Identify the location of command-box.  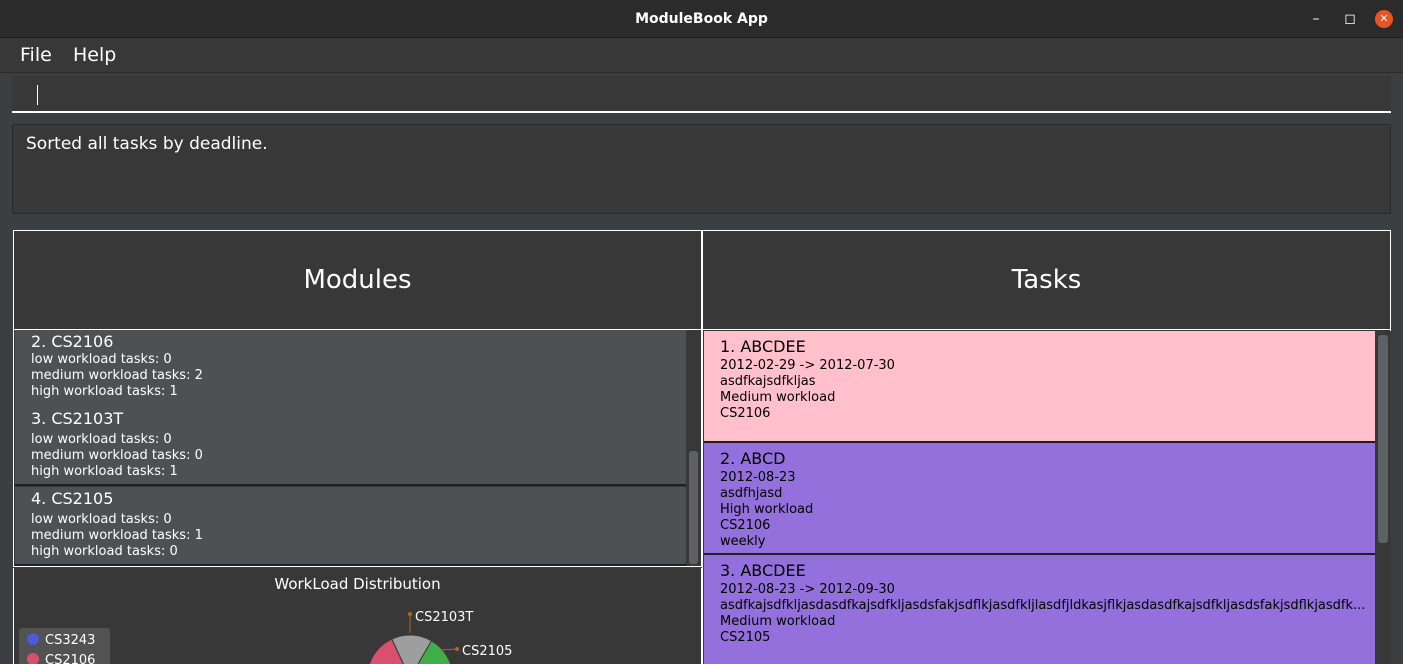
(701, 94).